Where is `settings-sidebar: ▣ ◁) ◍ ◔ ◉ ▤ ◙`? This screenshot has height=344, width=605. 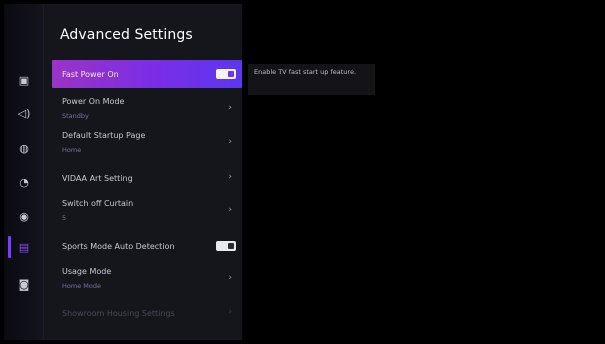 settings-sidebar: ▣ ◁) ◍ ◔ ◉ ▤ ◙ is located at coordinates (24, 172).